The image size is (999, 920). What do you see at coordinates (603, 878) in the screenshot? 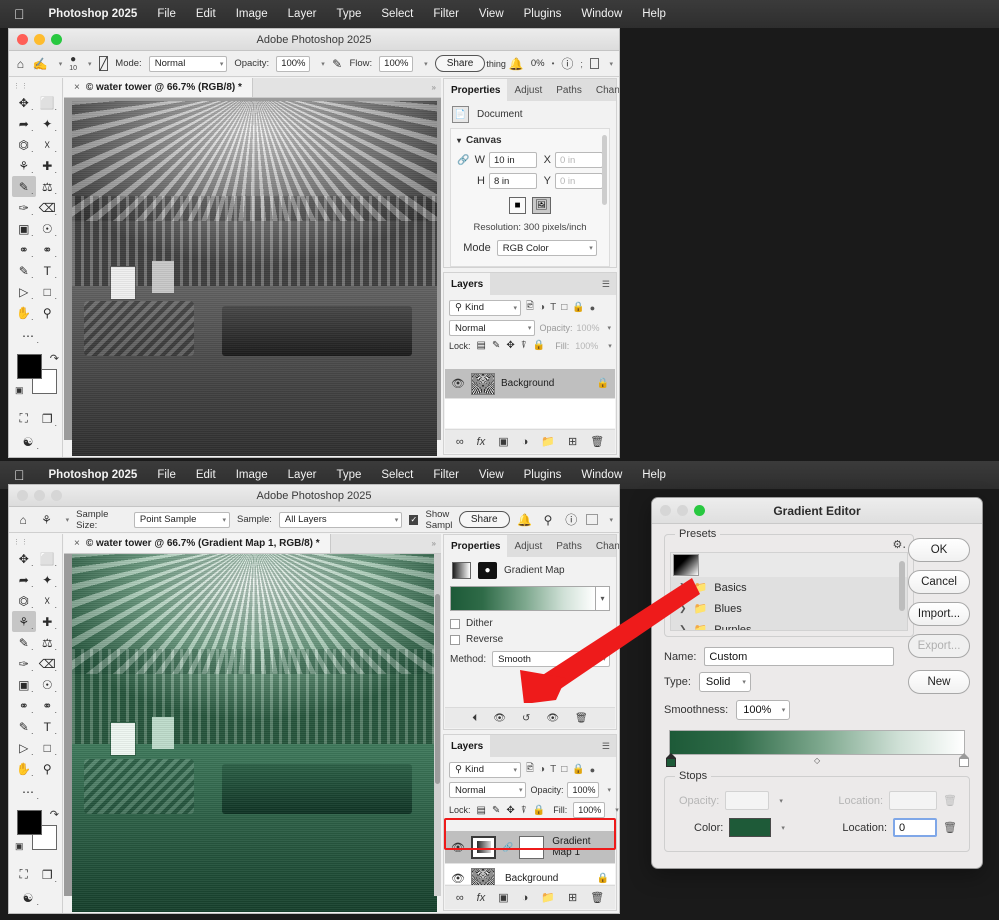
I see `lock-icon: 🔒` at bounding box center [603, 878].